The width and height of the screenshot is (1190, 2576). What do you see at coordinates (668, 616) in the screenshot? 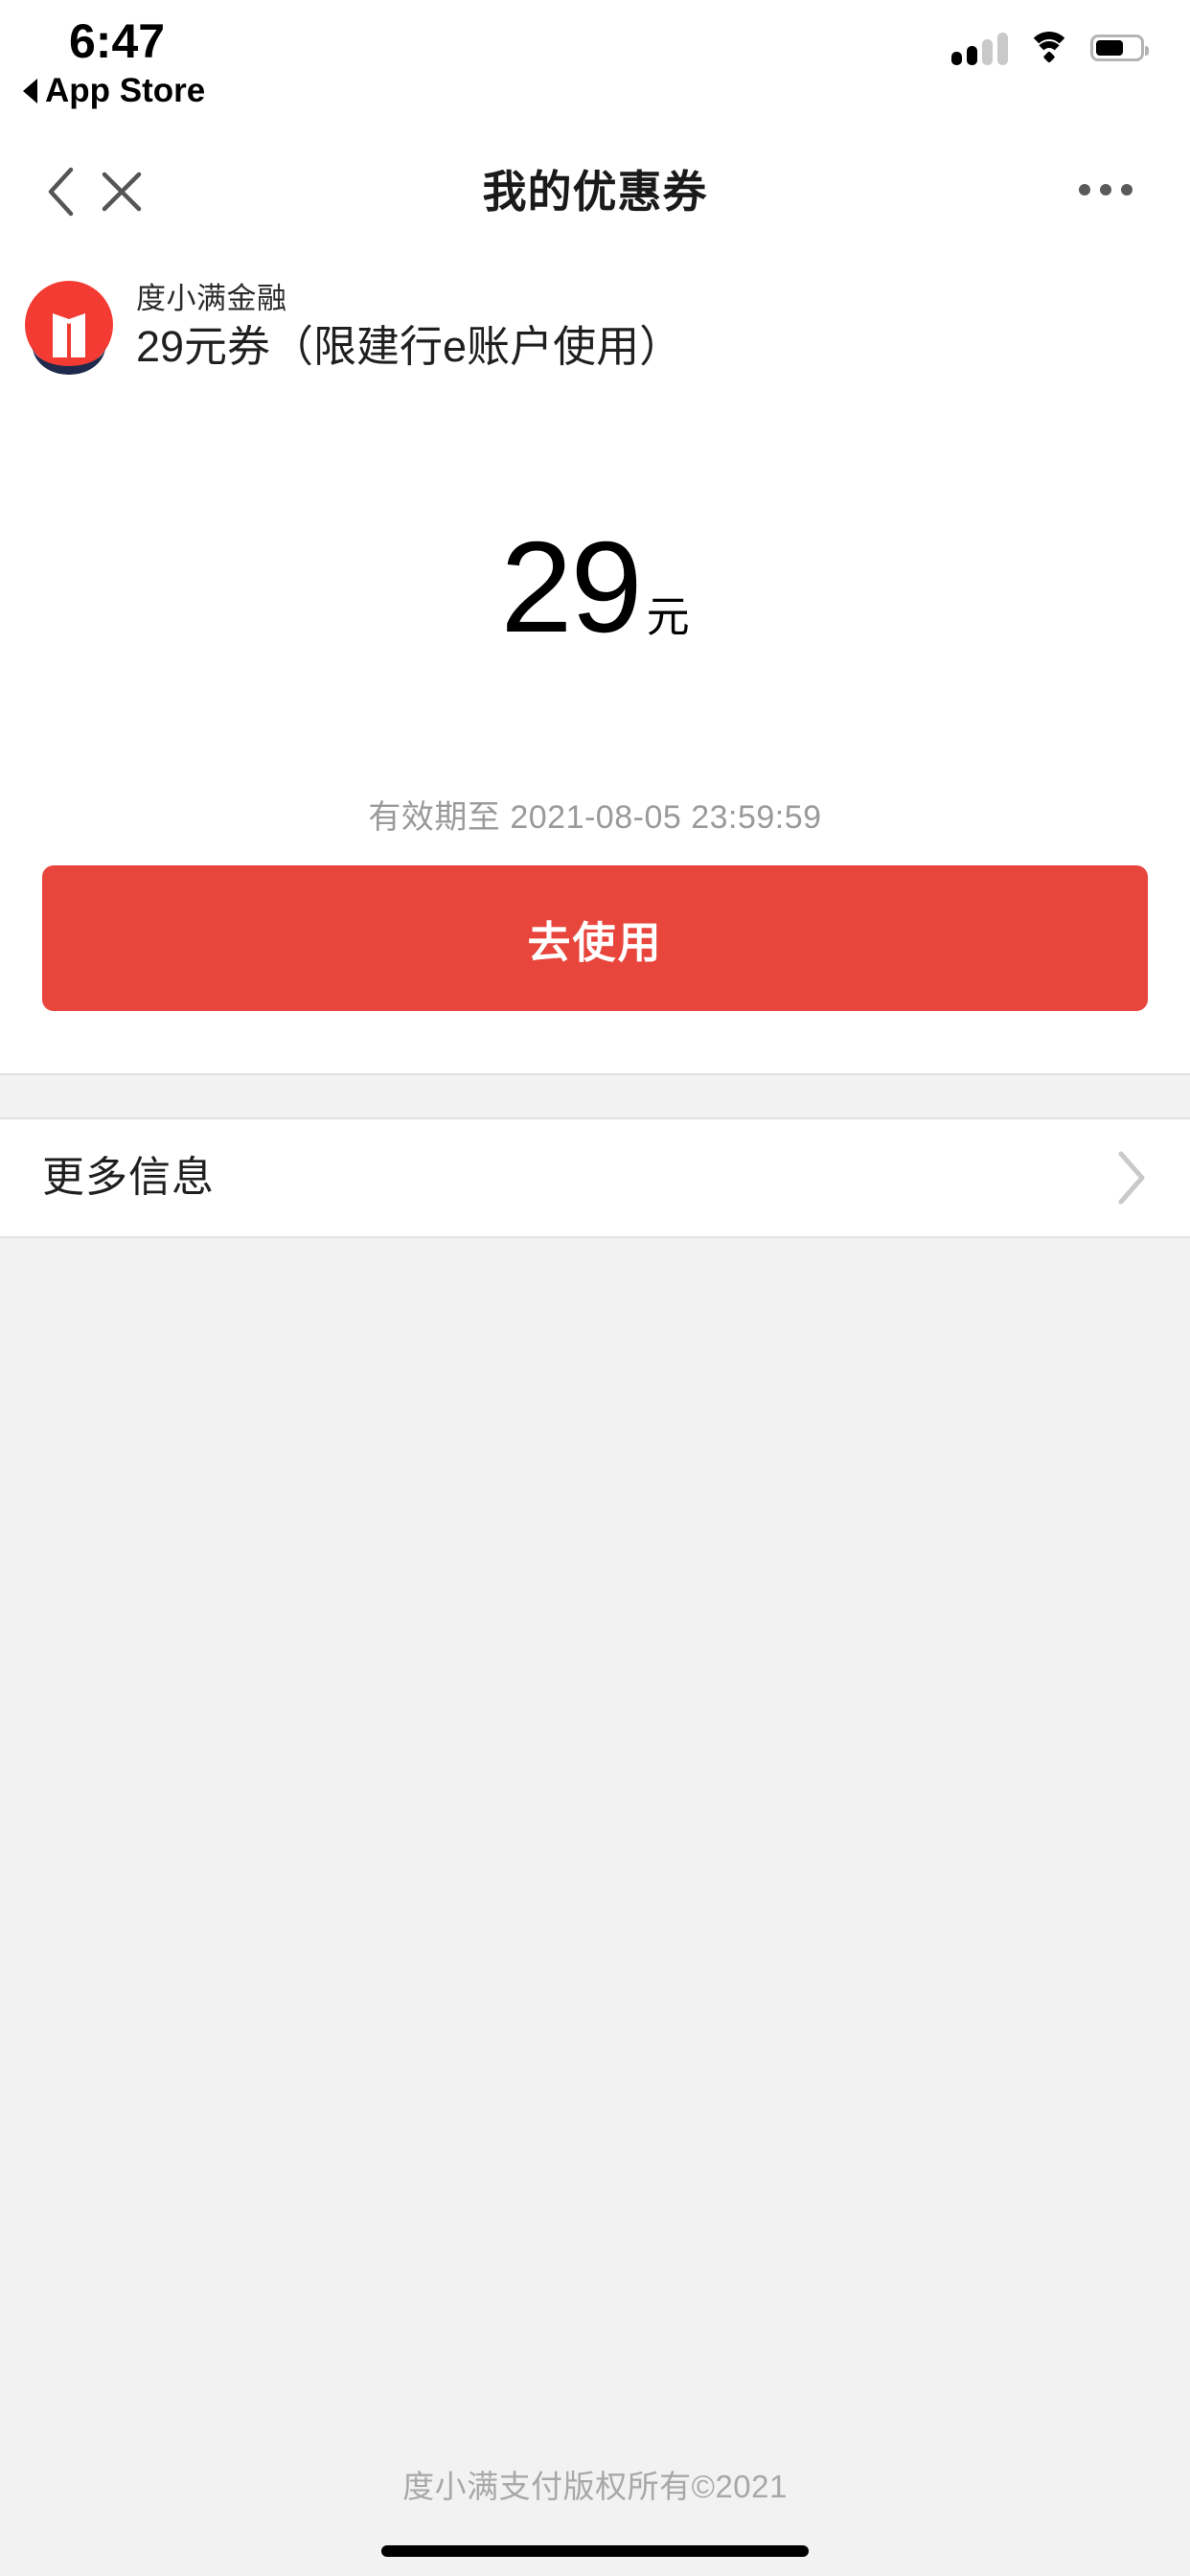
I see `coupon-amount-unit: 元` at bounding box center [668, 616].